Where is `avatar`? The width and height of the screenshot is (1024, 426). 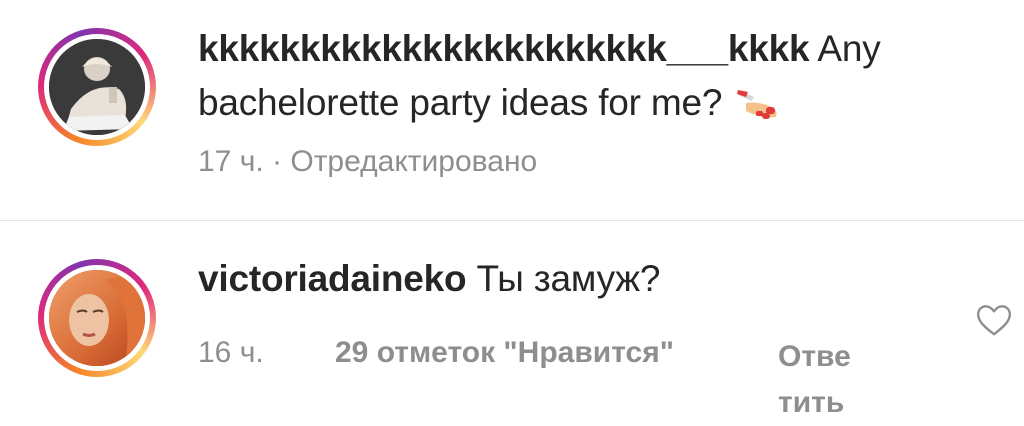 avatar is located at coordinates (97, 318).